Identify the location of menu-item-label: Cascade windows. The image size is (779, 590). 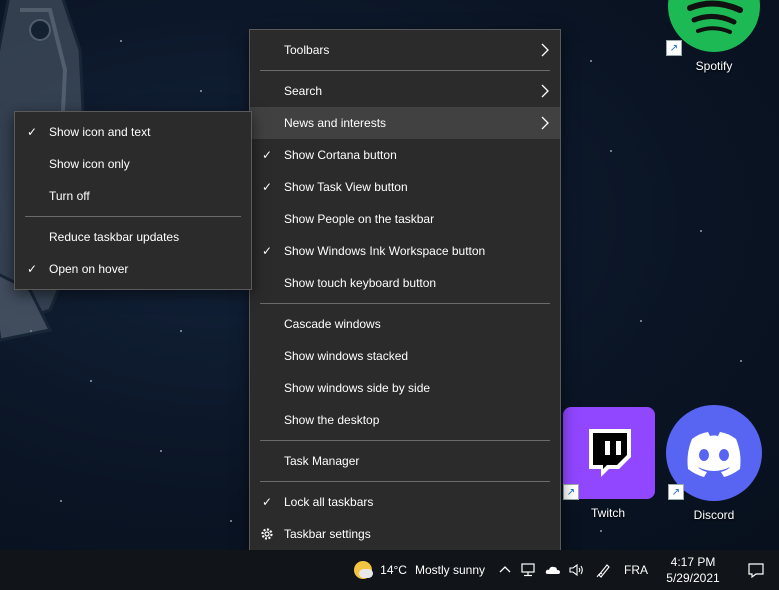
(332, 324).